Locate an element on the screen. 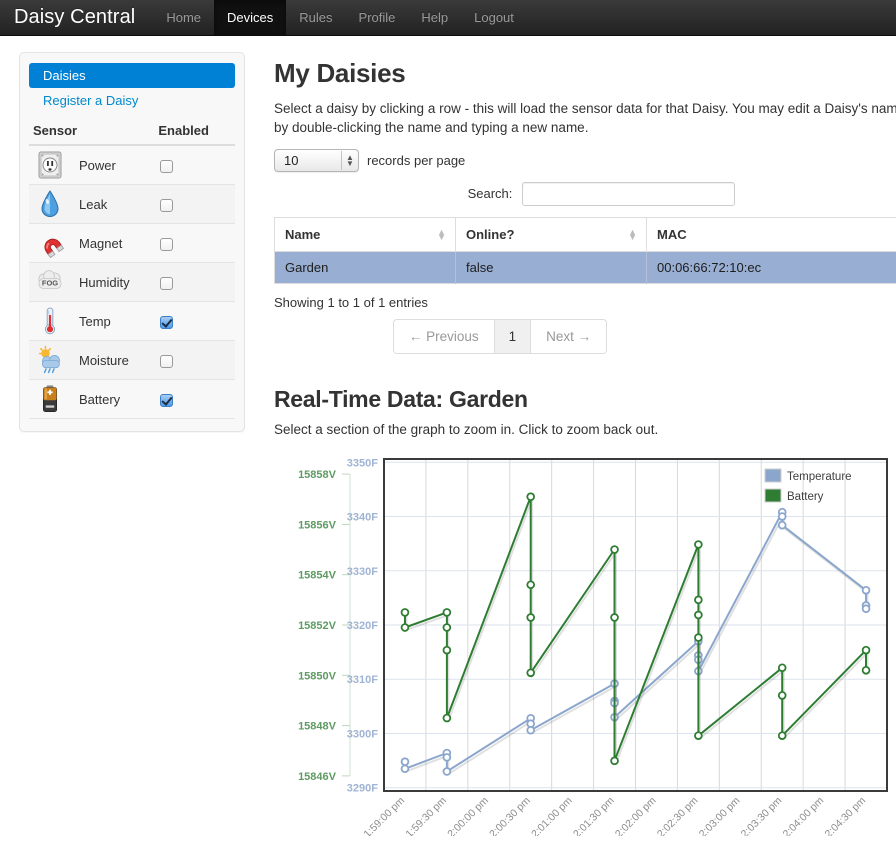  sensor-row-power: Power is located at coordinates (132, 165).